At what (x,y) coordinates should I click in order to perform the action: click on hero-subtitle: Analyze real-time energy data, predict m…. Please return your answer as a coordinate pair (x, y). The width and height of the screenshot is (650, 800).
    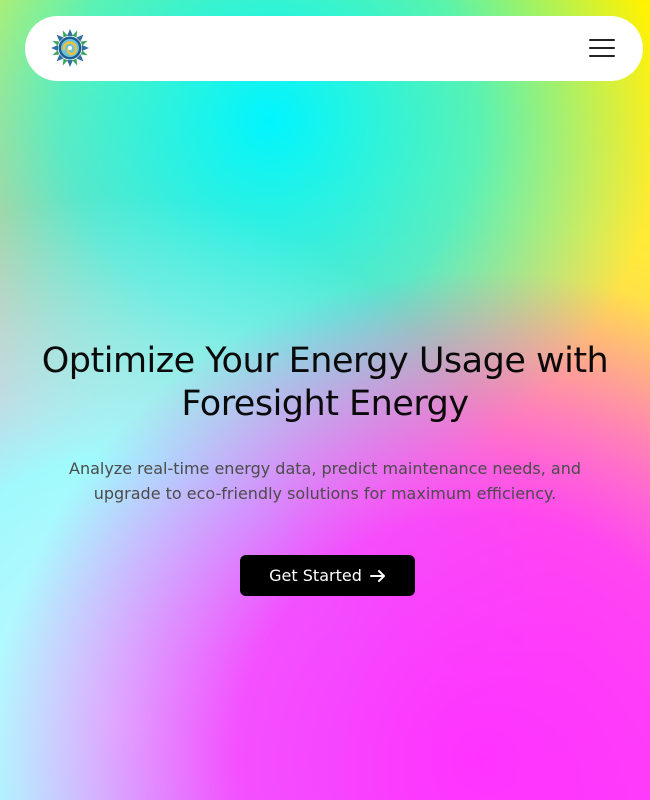
    Looking at the image, I should click on (325, 481).